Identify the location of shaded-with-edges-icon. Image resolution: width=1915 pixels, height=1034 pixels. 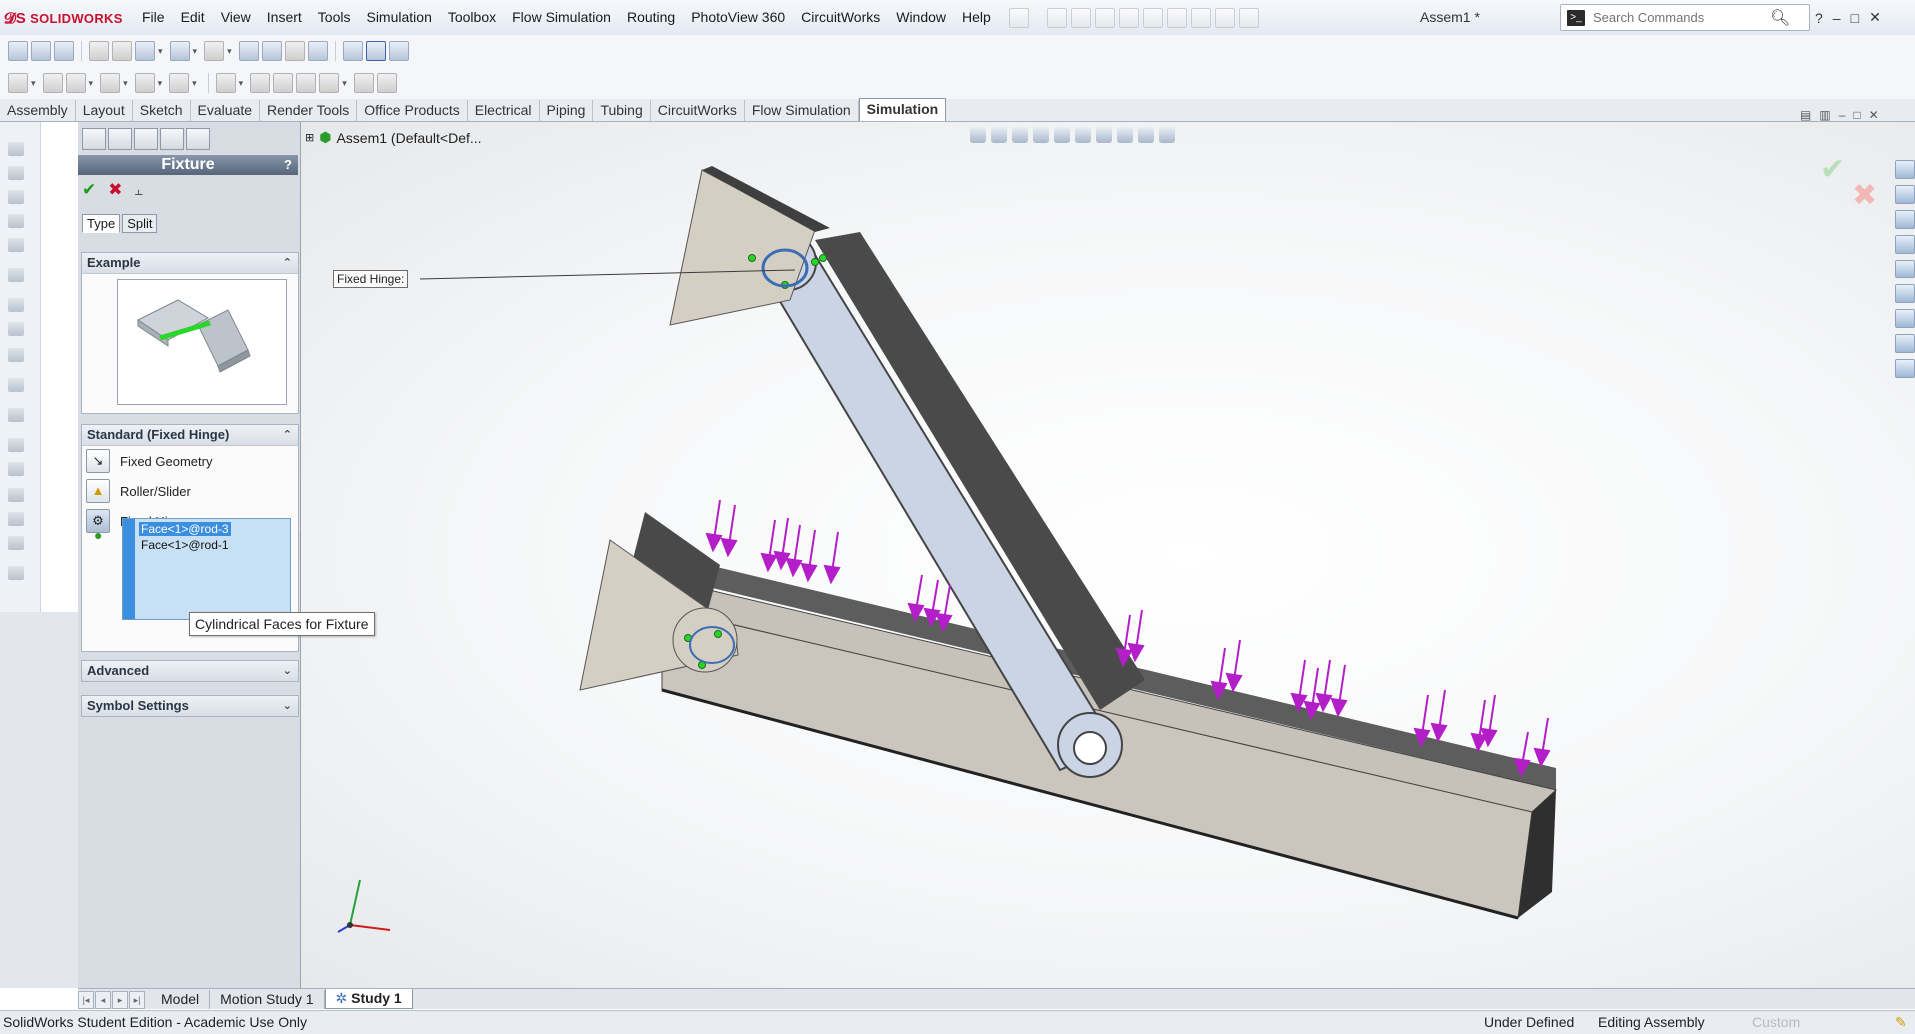
(375, 51).